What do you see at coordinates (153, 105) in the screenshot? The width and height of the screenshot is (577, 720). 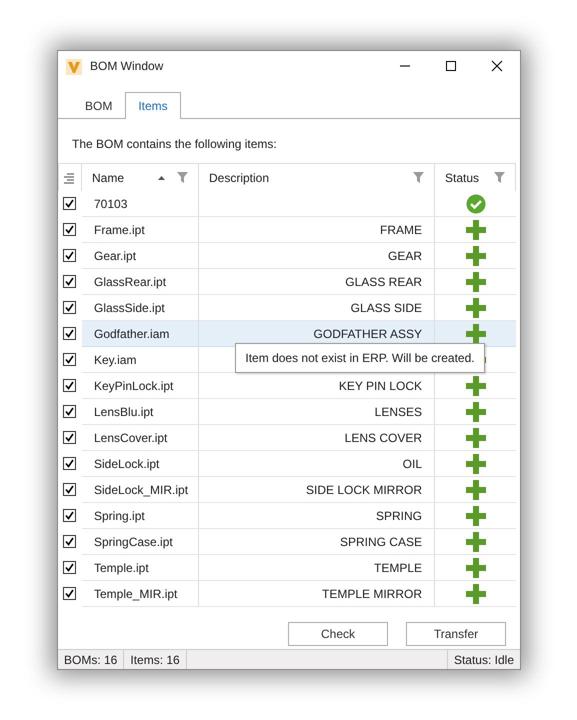 I see `tab: Items` at bounding box center [153, 105].